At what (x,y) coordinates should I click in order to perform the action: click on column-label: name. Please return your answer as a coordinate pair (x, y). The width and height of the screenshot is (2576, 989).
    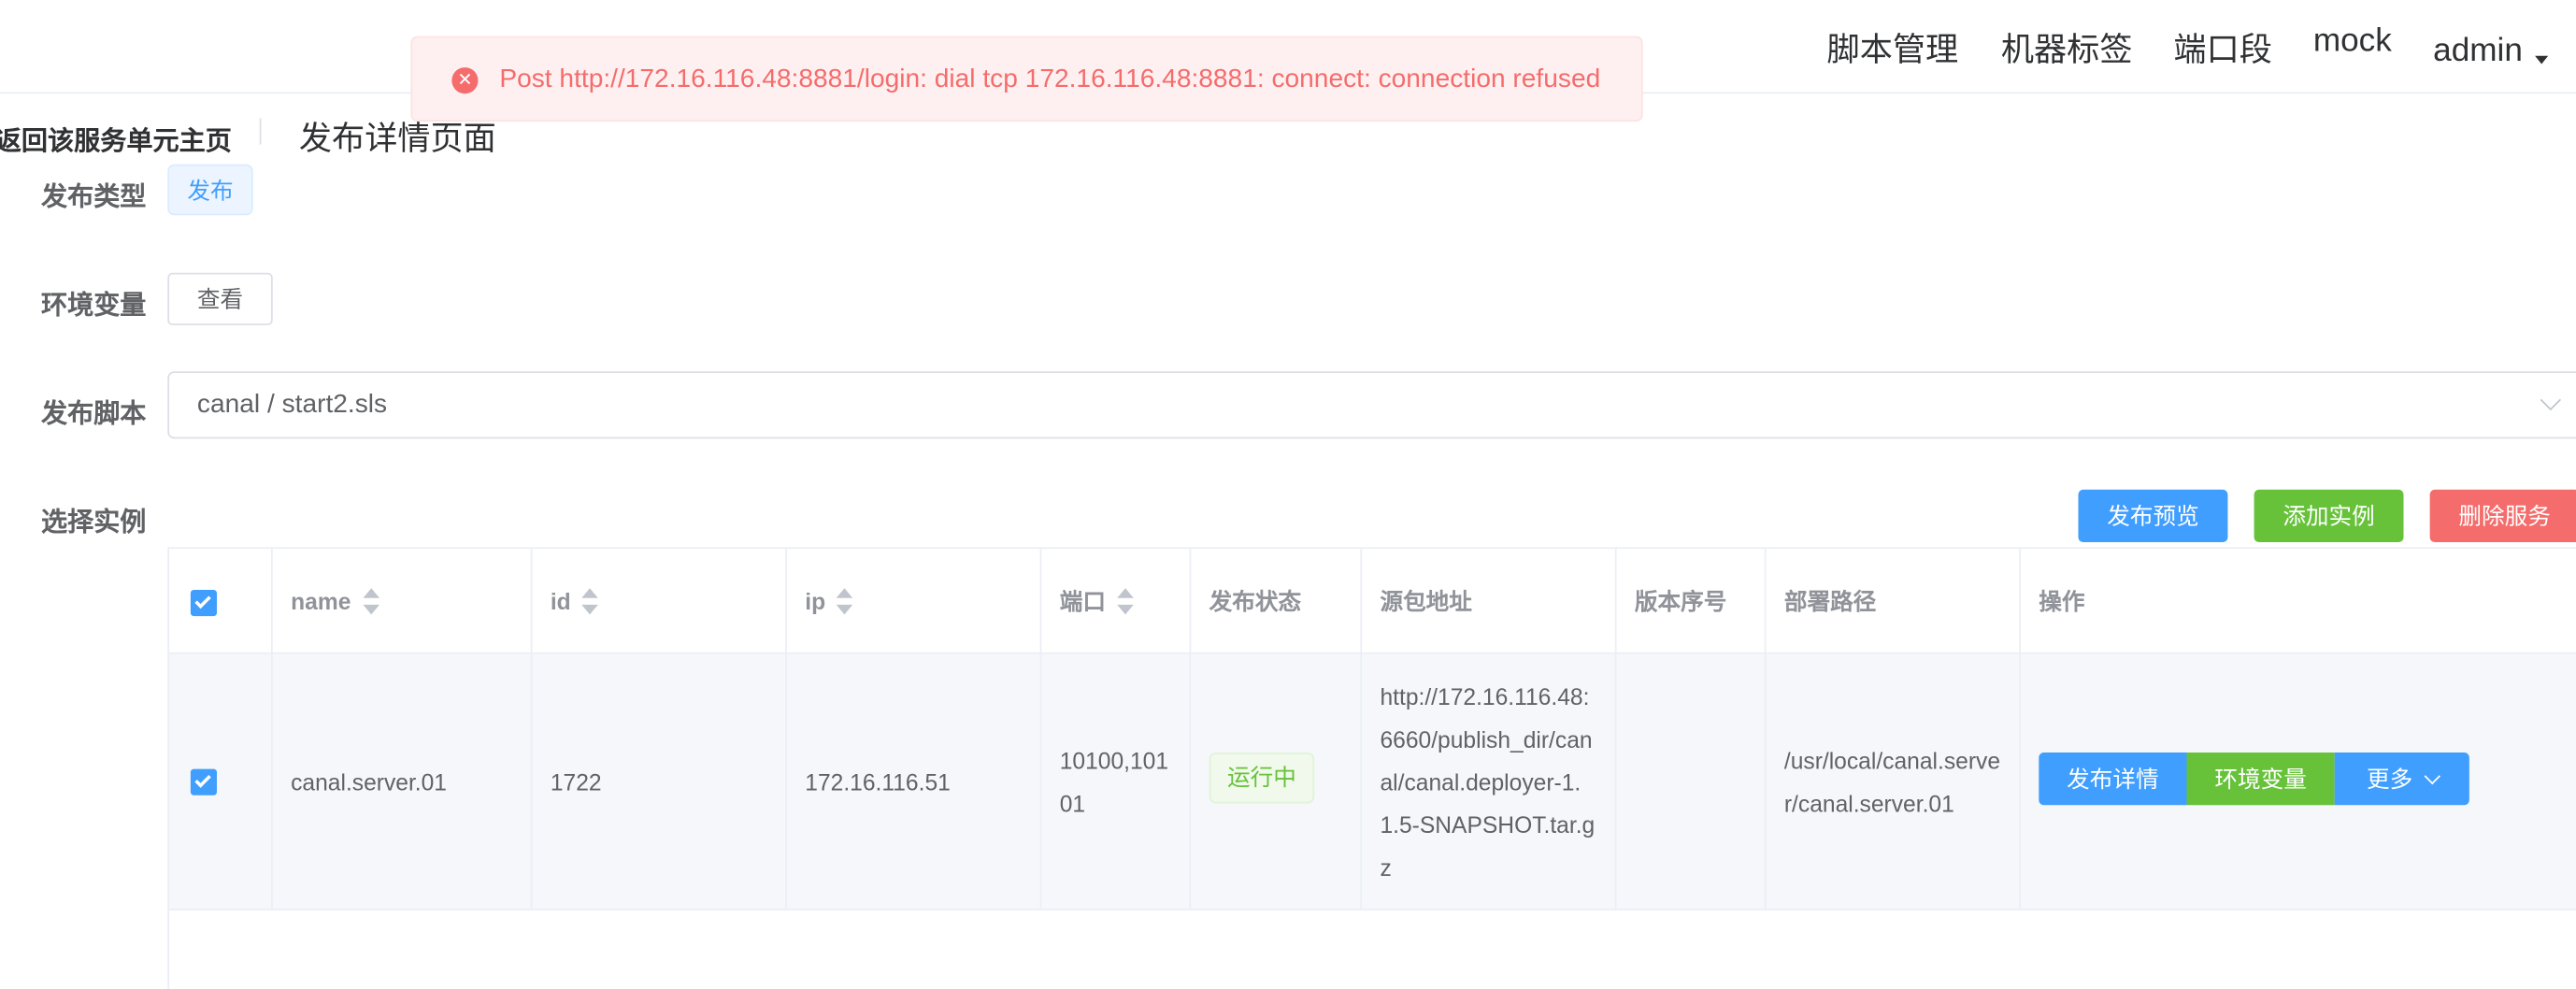
    Looking at the image, I should click on (321, 601).